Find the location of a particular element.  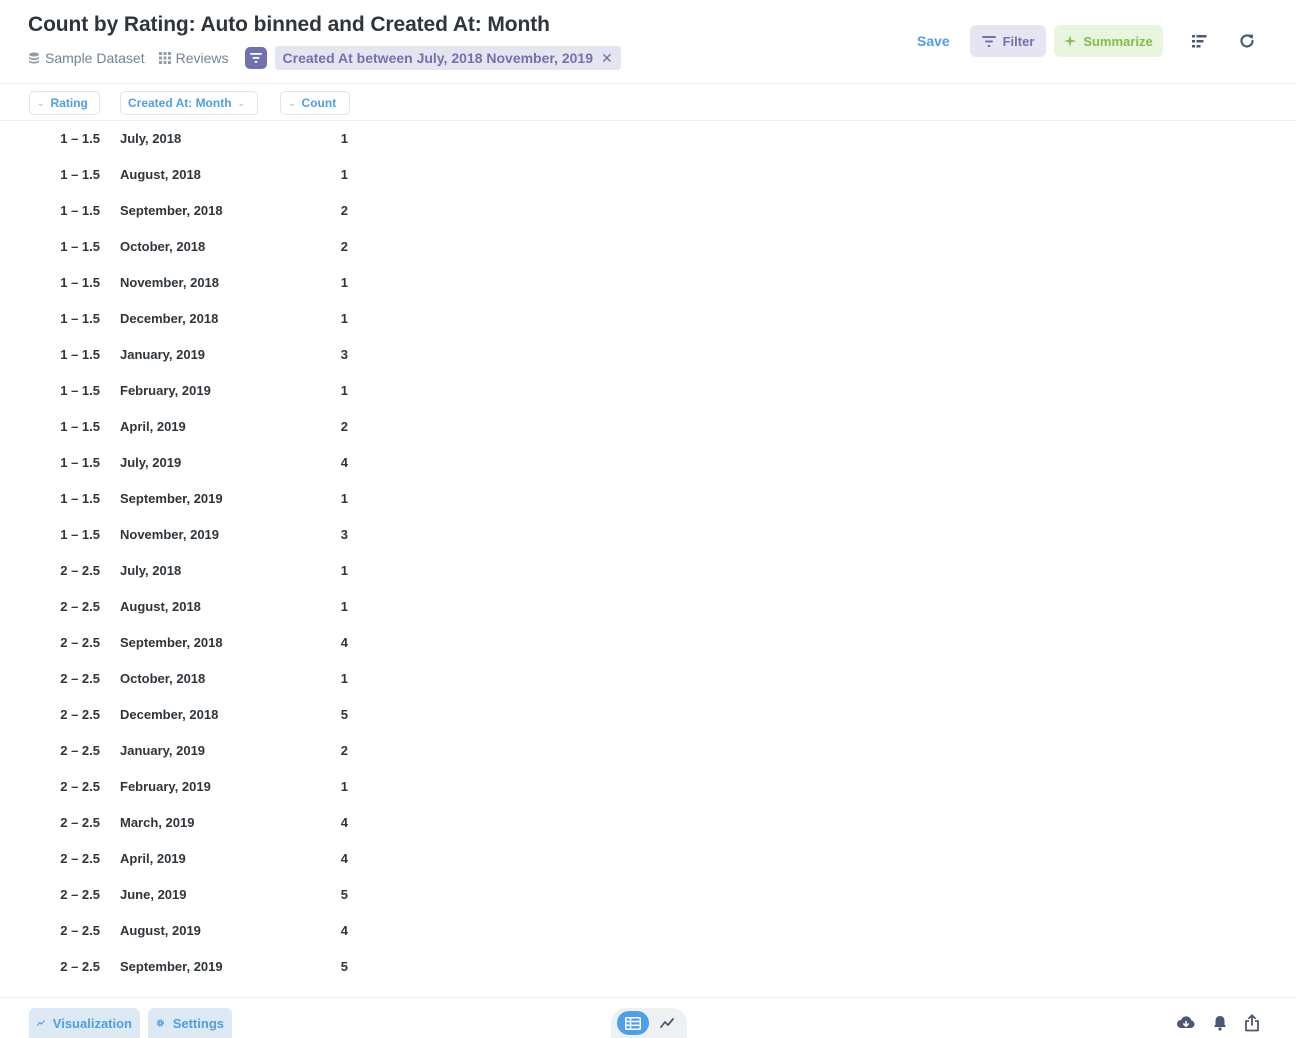

close-icon: ✕ is located at coordinates (607, 58).